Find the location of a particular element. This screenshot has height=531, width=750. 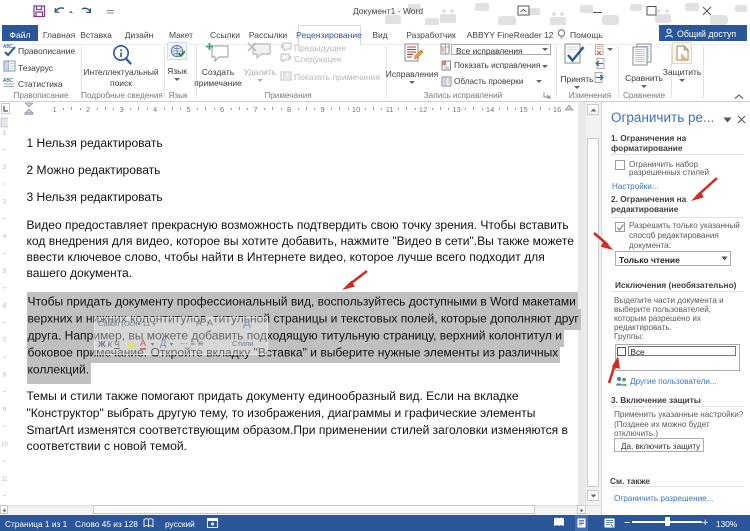

svg-text: 3 is located at coordinates (5, 203).